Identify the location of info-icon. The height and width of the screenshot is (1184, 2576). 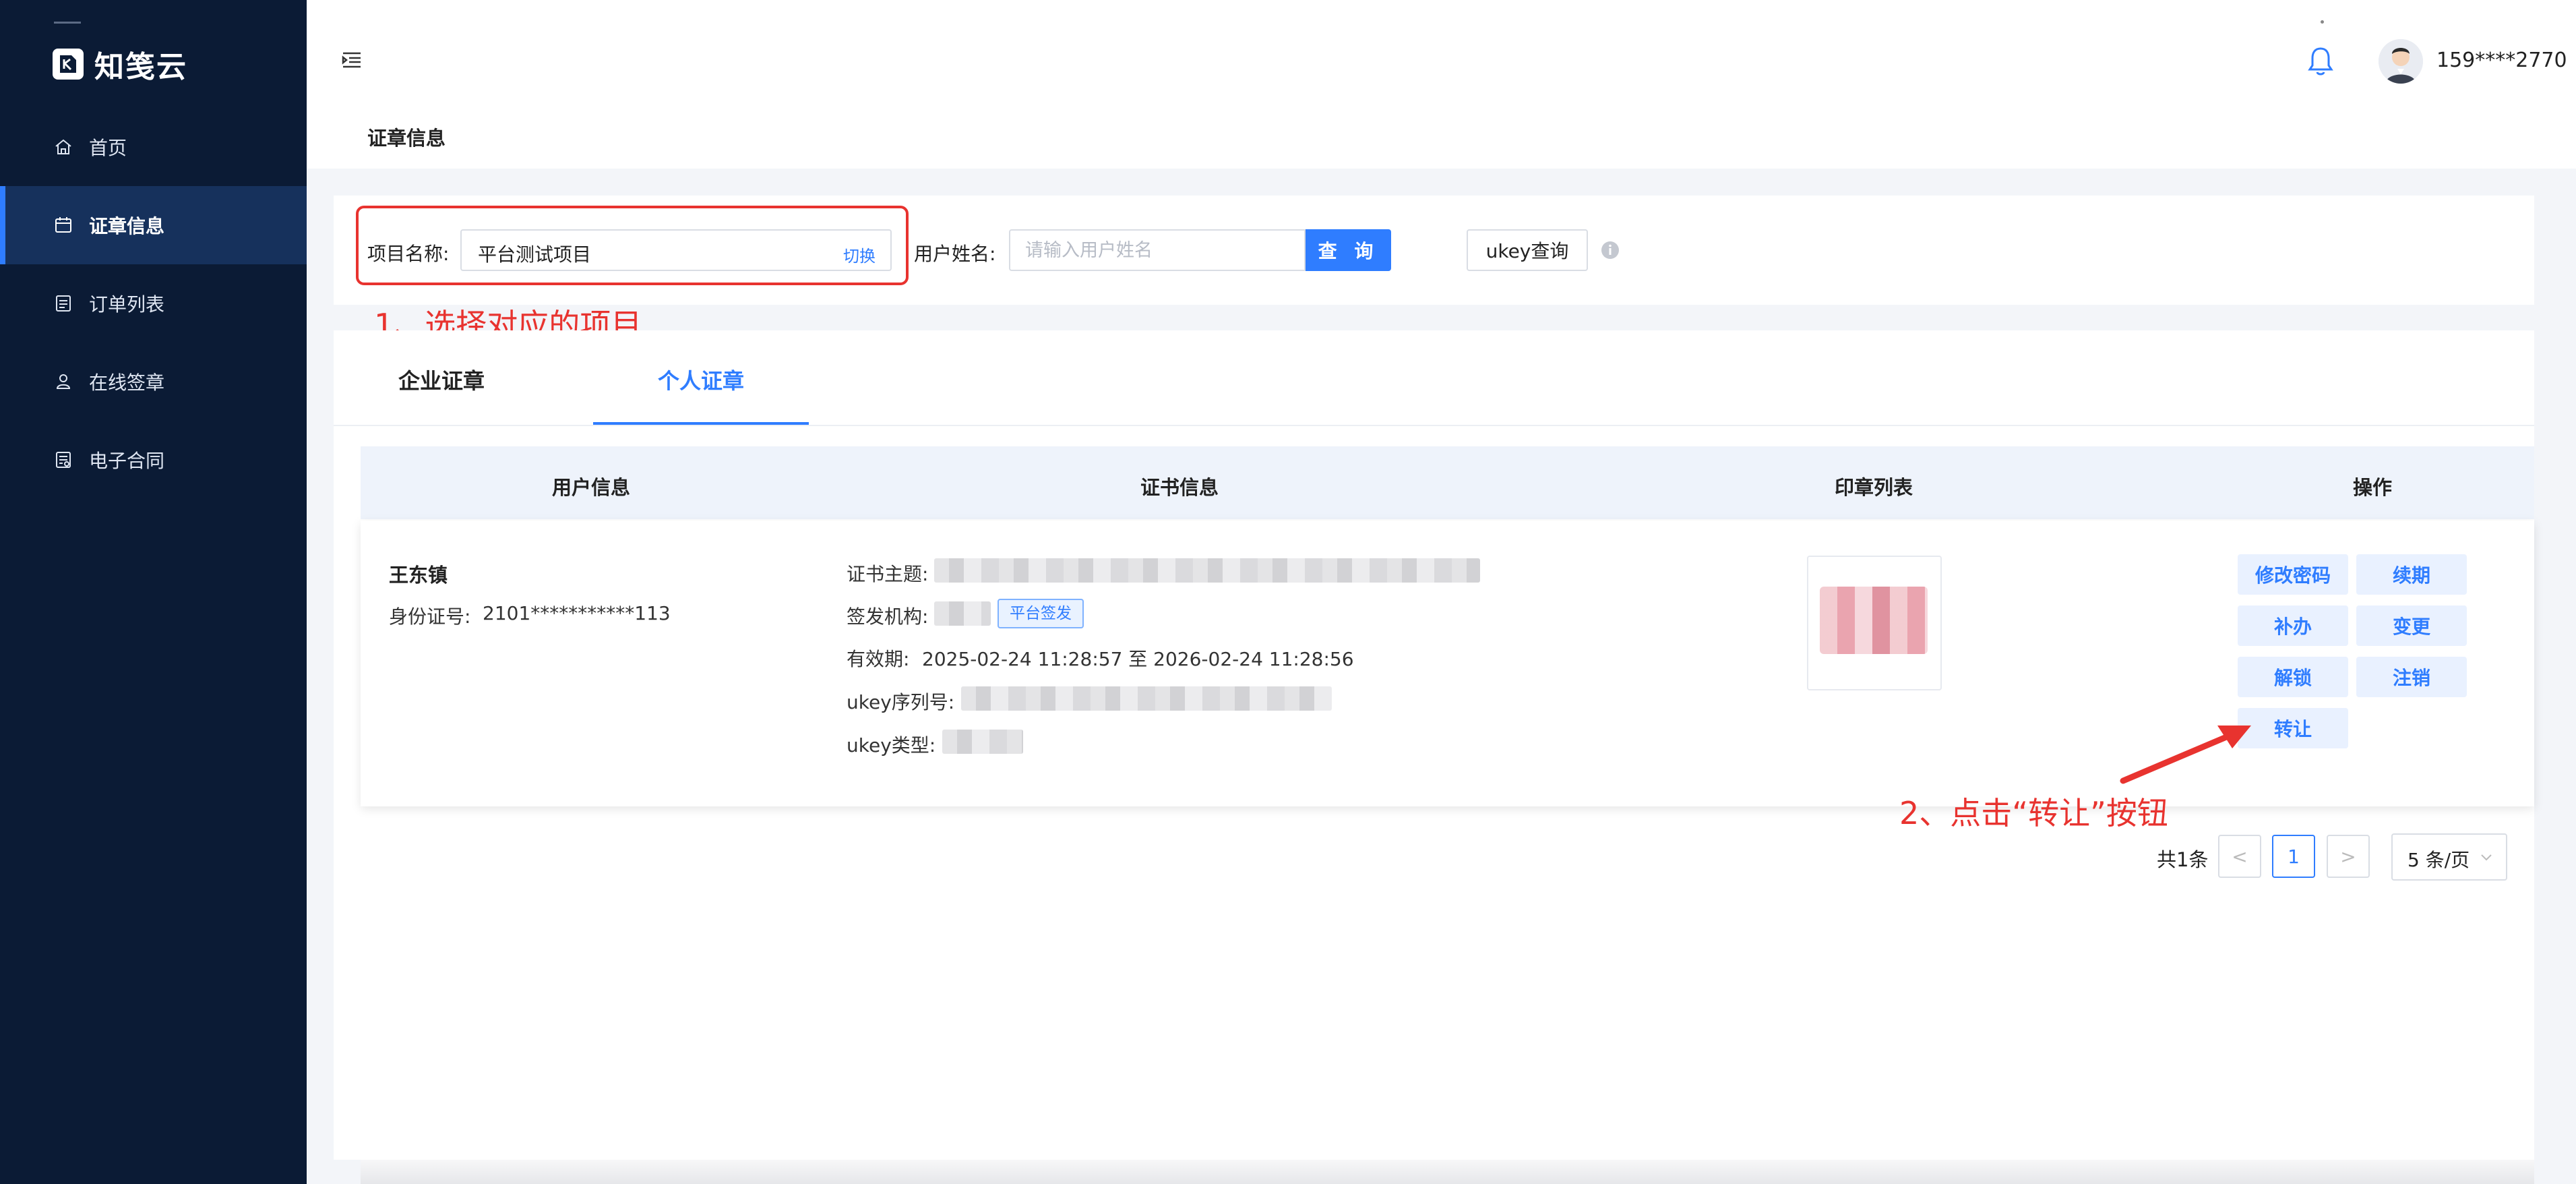
(1610, 250).